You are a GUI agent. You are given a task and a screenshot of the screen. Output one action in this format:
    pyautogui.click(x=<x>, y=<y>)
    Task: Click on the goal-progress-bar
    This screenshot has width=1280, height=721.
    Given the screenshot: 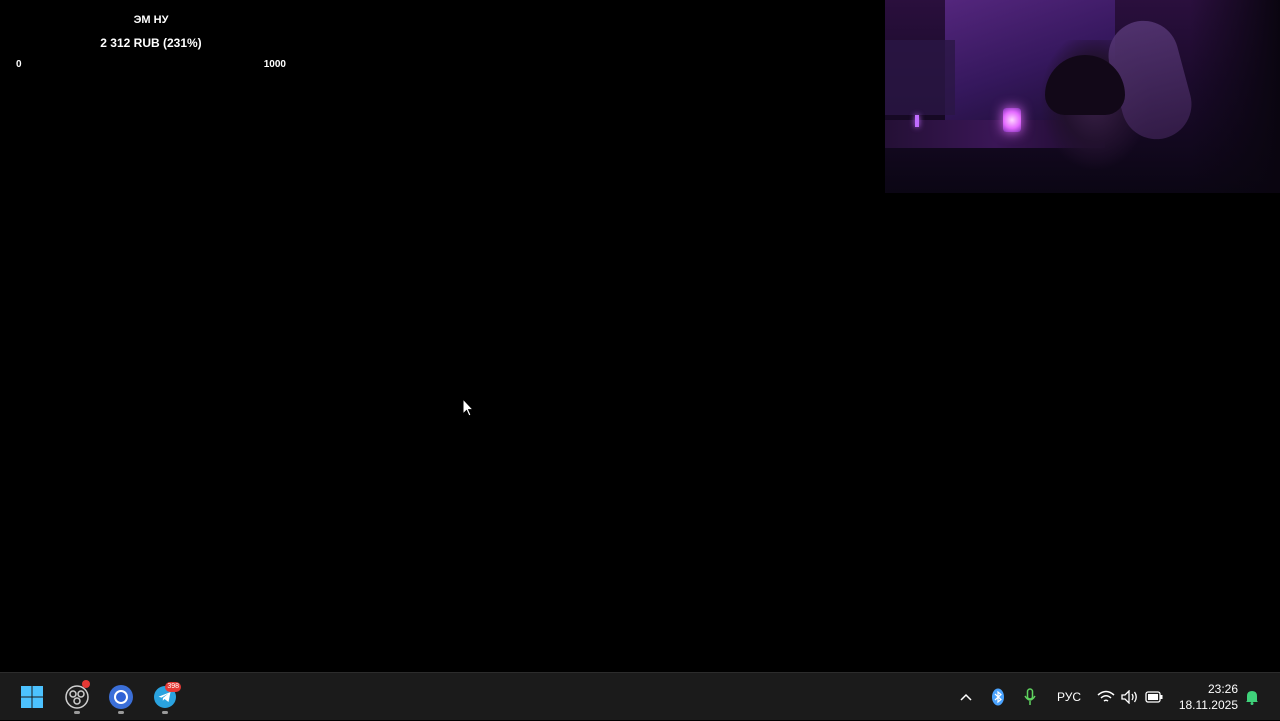 What is the action you would take?
    pyautogui.click(x=151, y=51)
    